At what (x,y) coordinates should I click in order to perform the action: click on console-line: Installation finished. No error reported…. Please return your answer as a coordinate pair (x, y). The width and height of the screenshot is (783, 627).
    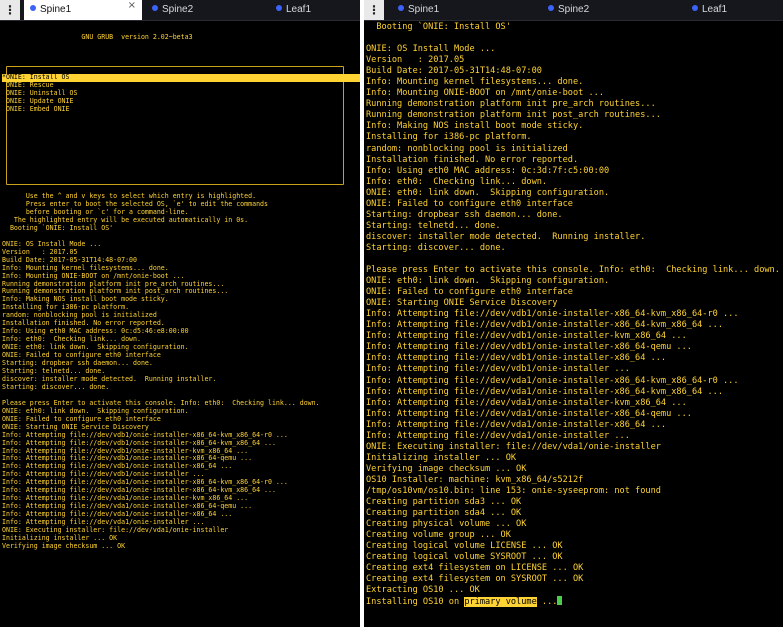
    Looking at the image, I should click on (472, 159).